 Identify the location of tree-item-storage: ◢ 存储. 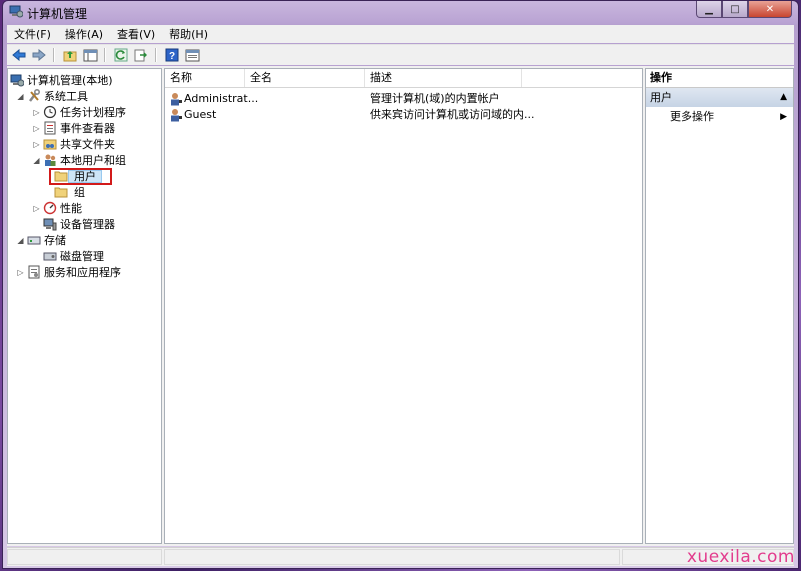
(41, 240).